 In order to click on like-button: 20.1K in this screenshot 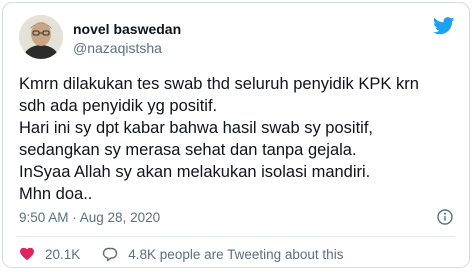, I will do `click(60, 254)`.